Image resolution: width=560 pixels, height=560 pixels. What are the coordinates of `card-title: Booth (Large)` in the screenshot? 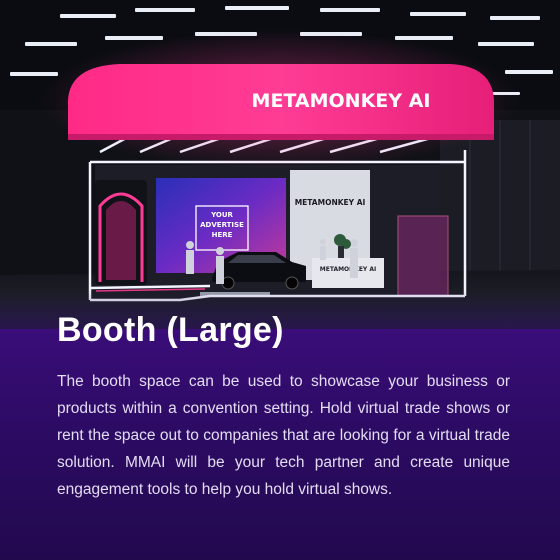 It's located at (170, 330).